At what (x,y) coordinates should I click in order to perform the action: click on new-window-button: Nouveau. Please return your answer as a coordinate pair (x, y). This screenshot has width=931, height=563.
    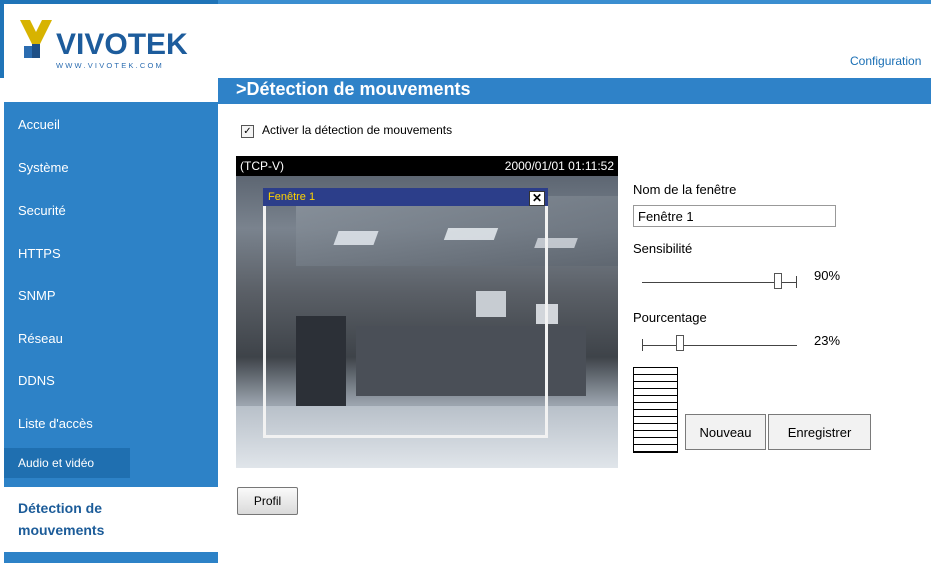
    Looking at the image, I should click on (725, 432).